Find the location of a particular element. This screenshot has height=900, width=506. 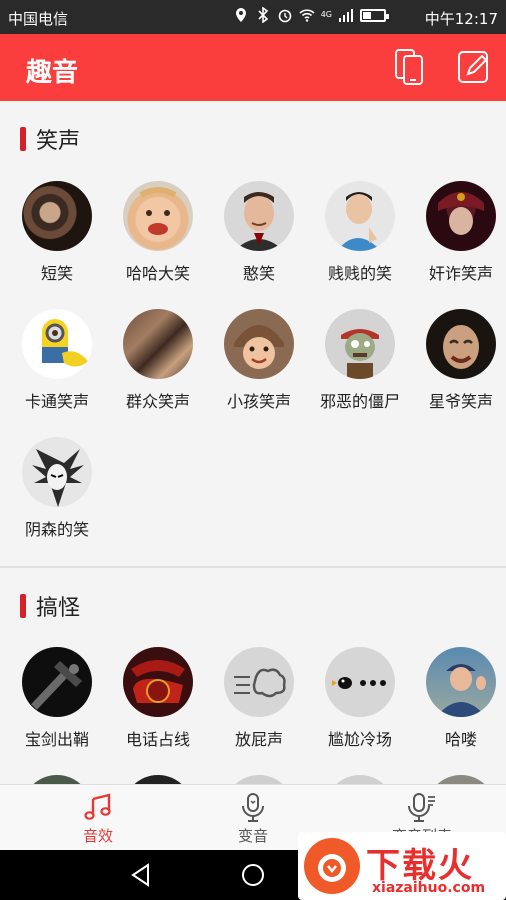

edit-icon is located at coordinates (473, 67).